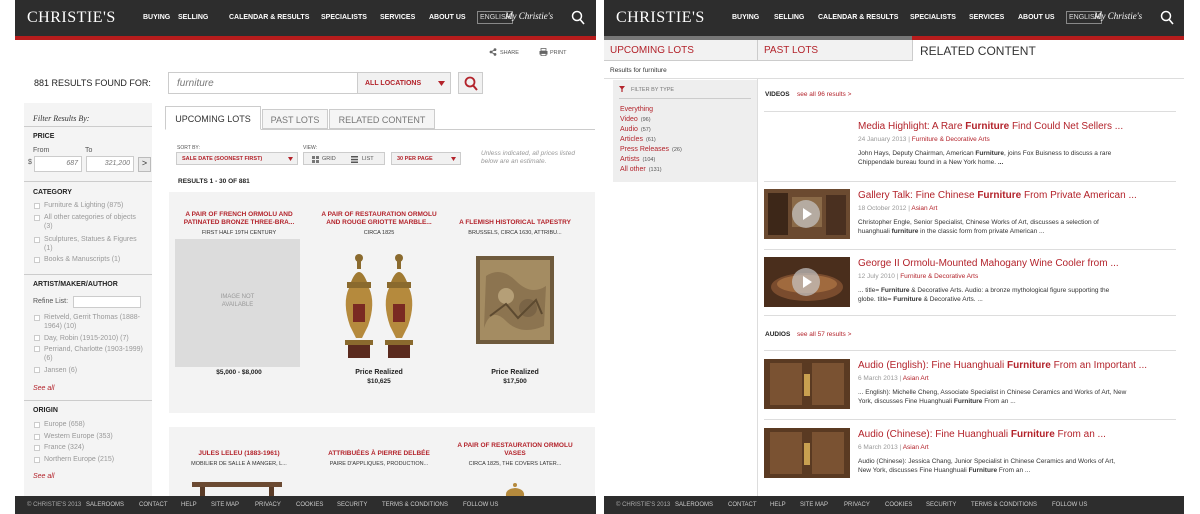  What do you see at coordinates (94, 244) in the screenshot?
I see `category-item: Sculptures, Statues & Figures (1)` at bounding box center [94, 244].